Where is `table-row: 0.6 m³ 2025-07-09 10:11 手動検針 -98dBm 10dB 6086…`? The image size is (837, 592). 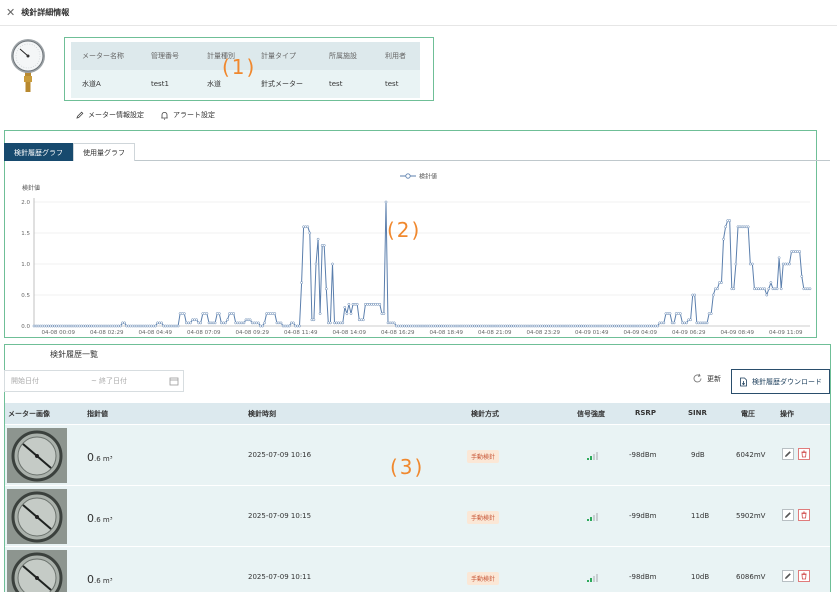 table-row: 0.6 m³ 2025-07-09 10:11 手動検針 -98dBm 10dB 6086… is located at coordinates (417, 569).